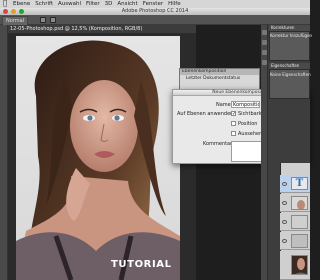 The width and height of the screenshot is (320, 280). What do you see at coordinates (233, 133) in the screenshot?
I see `appearance-checkbox` at bounding box center [233, 133].